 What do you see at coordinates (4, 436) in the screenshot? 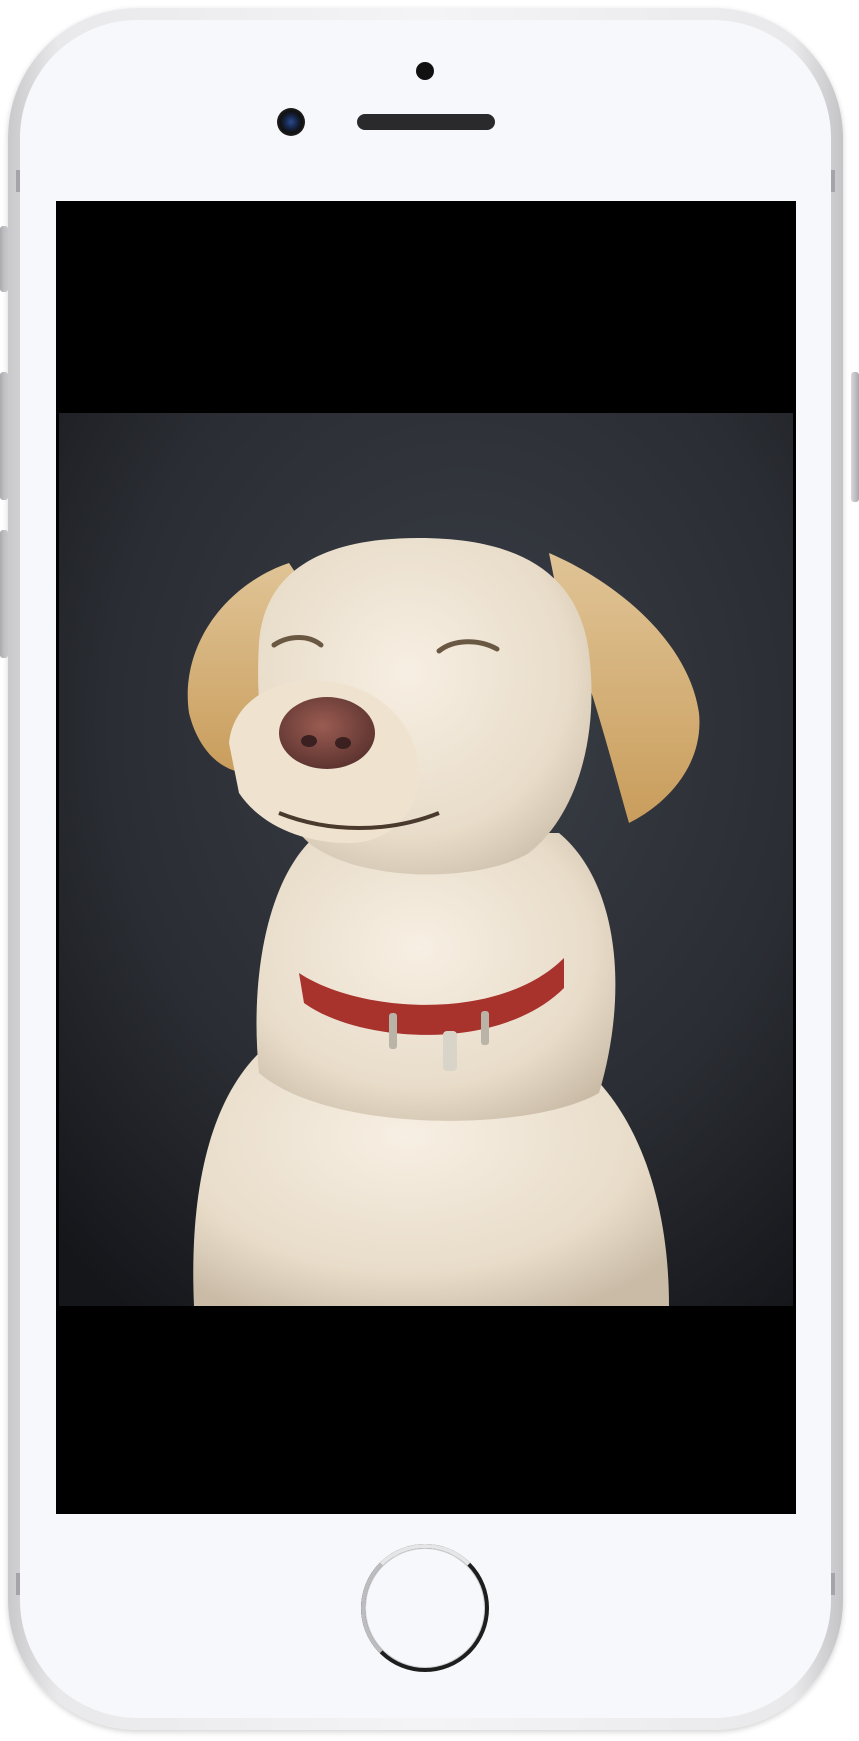
I see `volume-up-button` at bounding box center [4, 436].